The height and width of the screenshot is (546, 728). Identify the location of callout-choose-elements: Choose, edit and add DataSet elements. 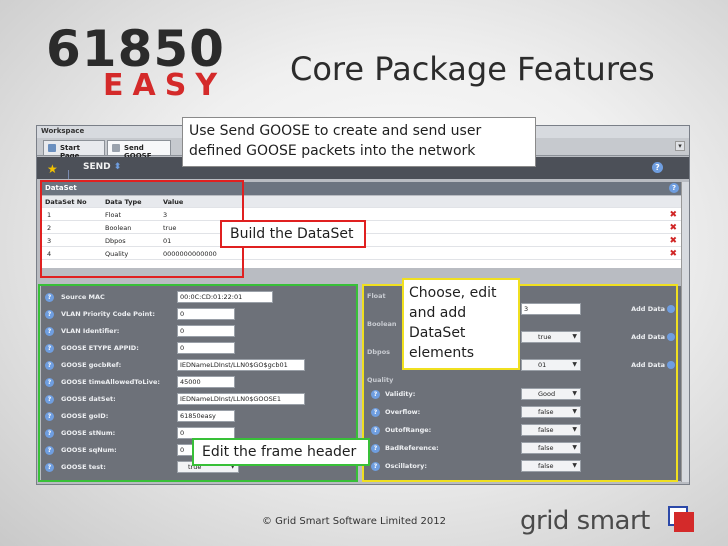
(461, 324).